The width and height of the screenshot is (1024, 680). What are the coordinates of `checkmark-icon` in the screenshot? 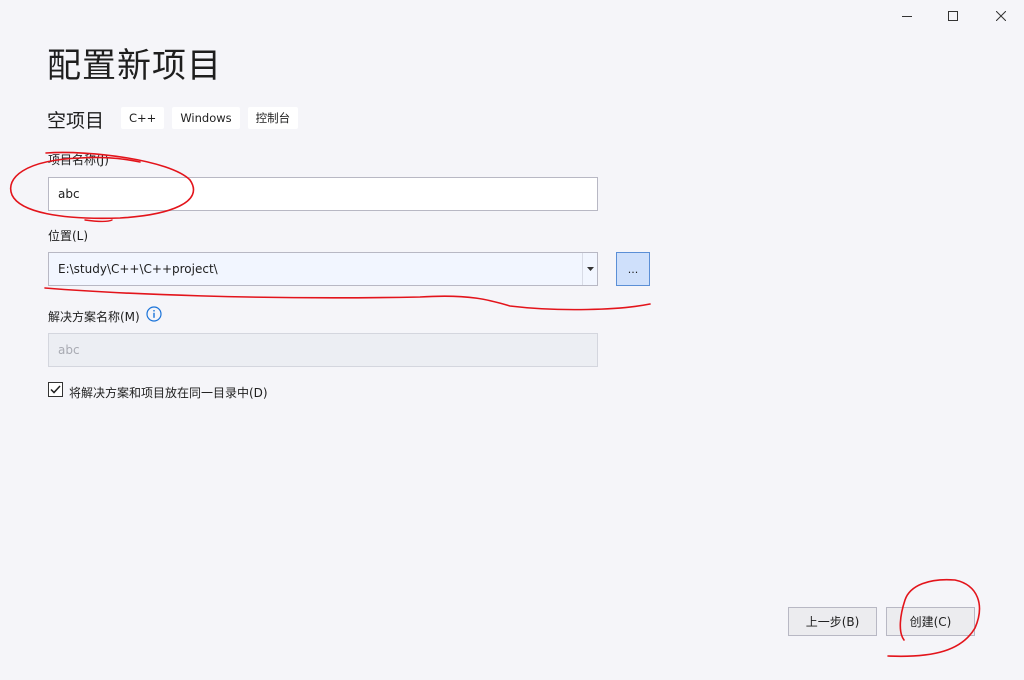 It's located at (55, 389).